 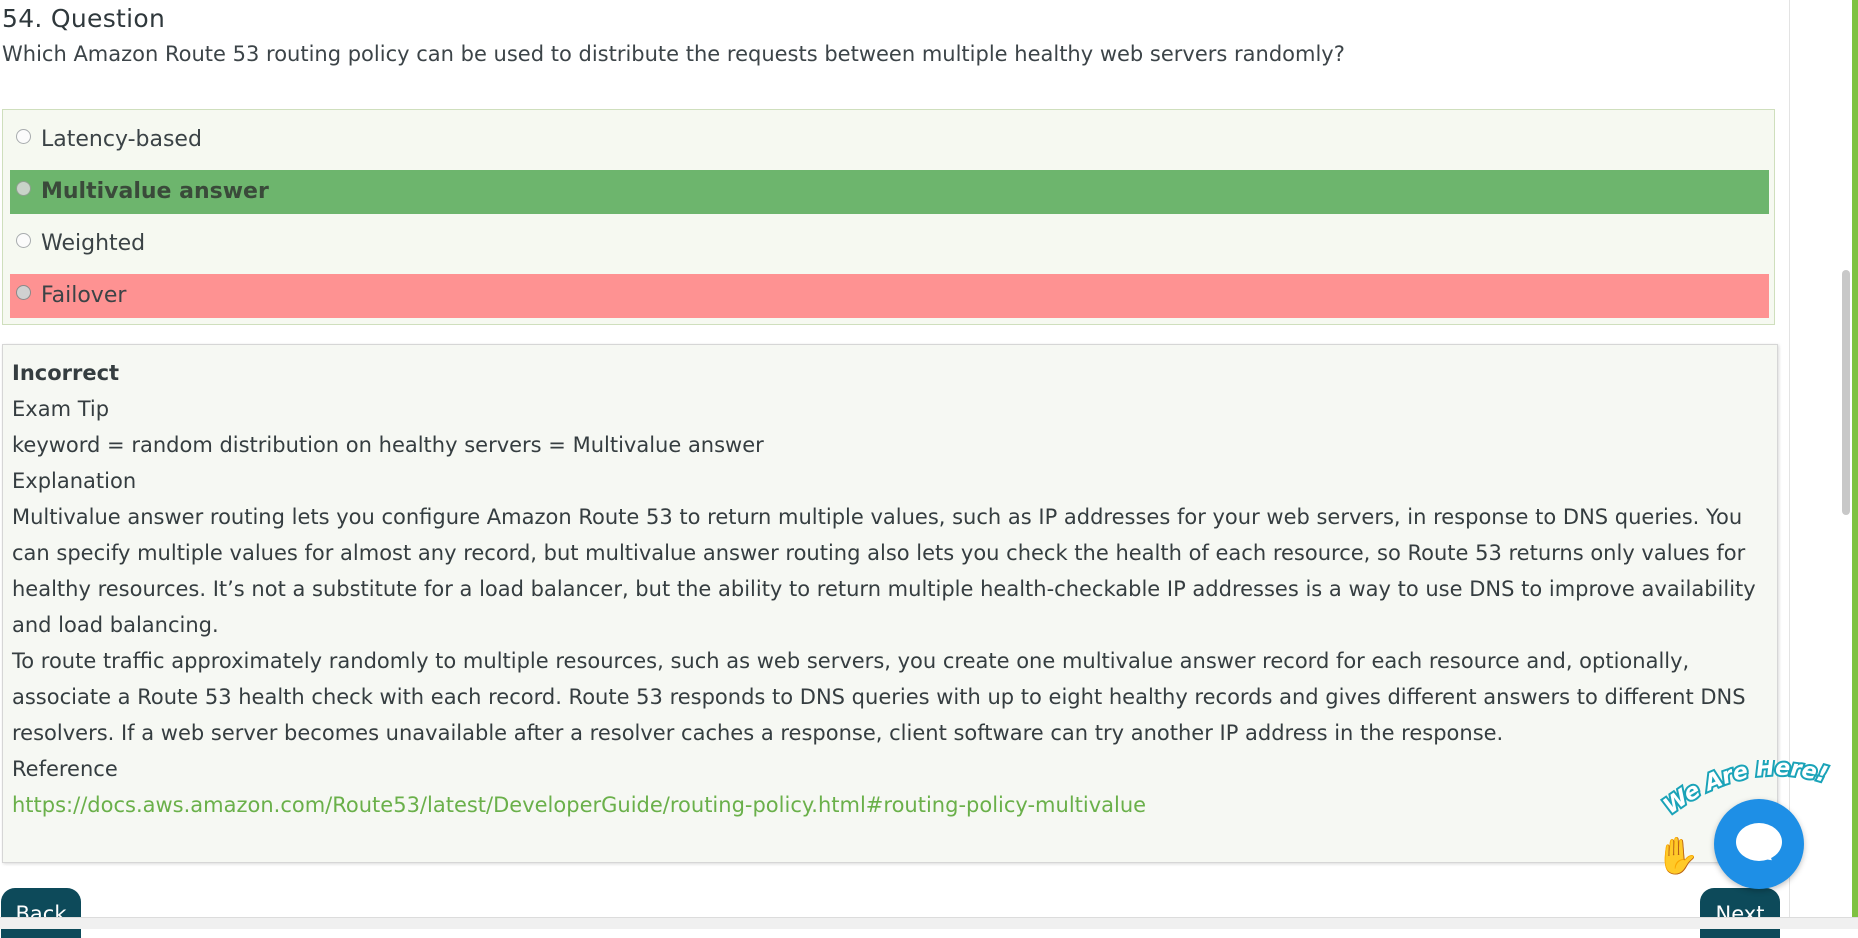 I want to click on option-label: Failover, so click(x=84, y=295).